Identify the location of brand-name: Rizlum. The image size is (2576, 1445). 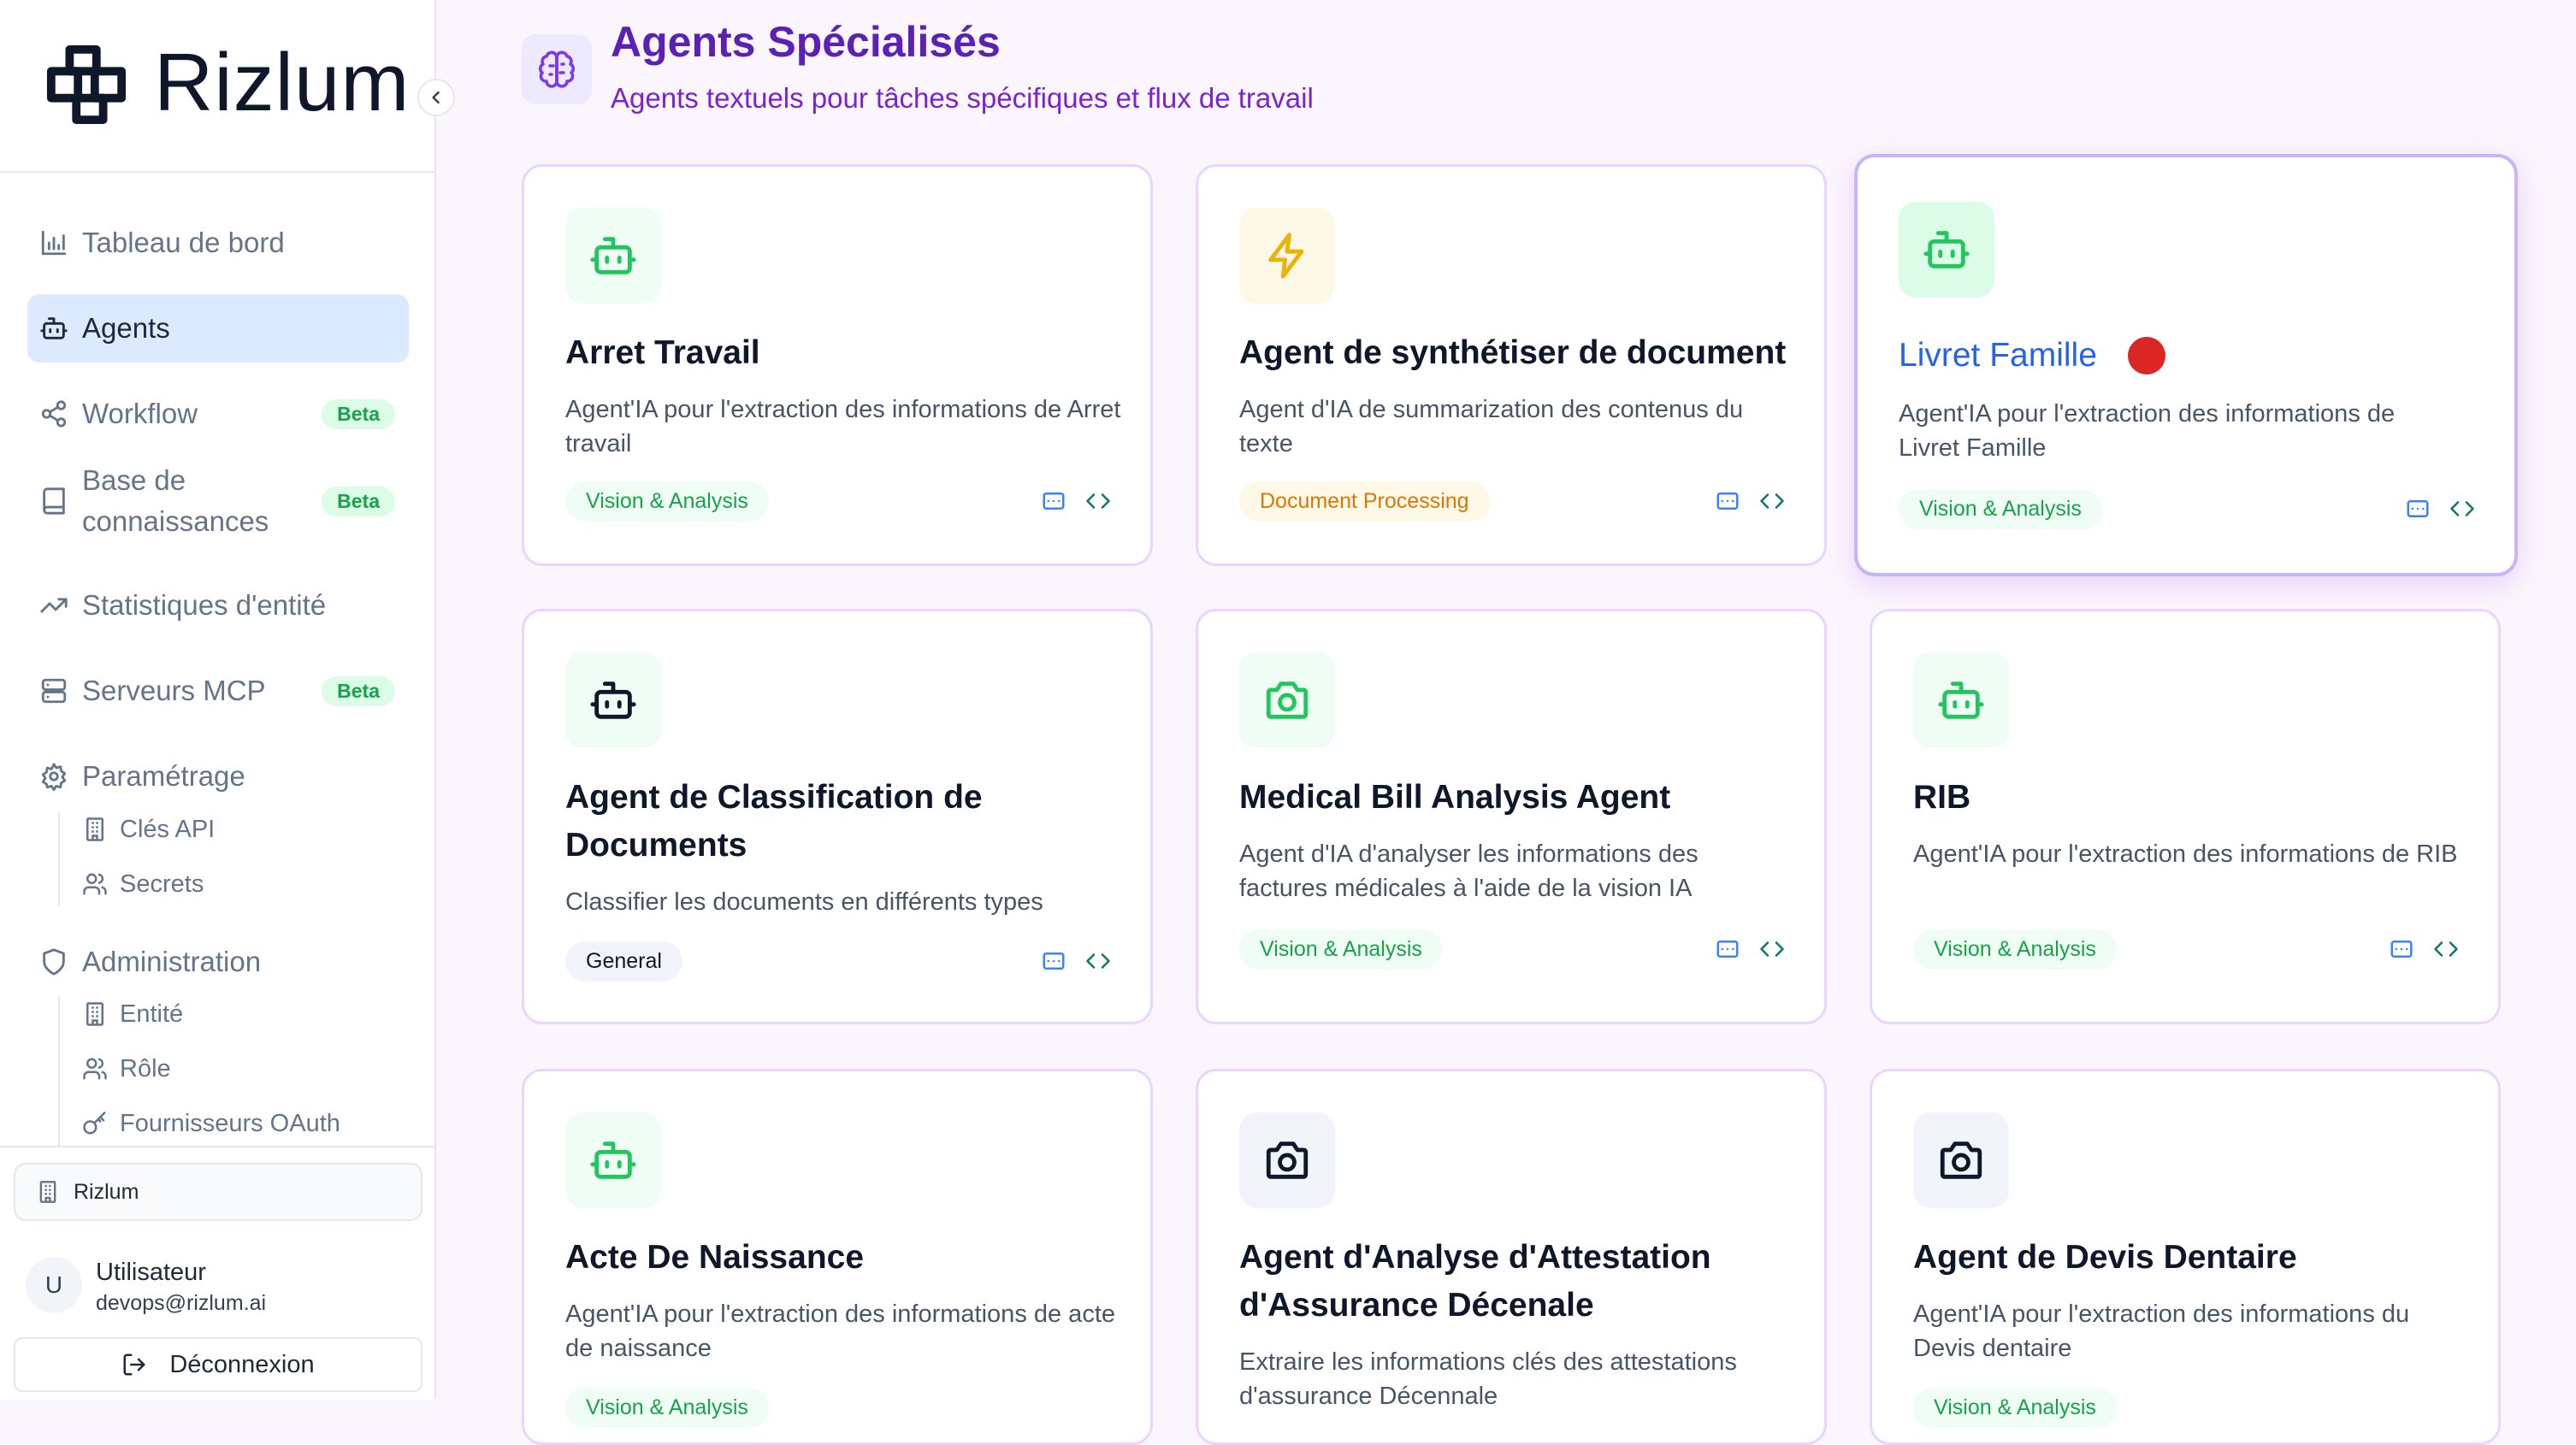
(282, 82).